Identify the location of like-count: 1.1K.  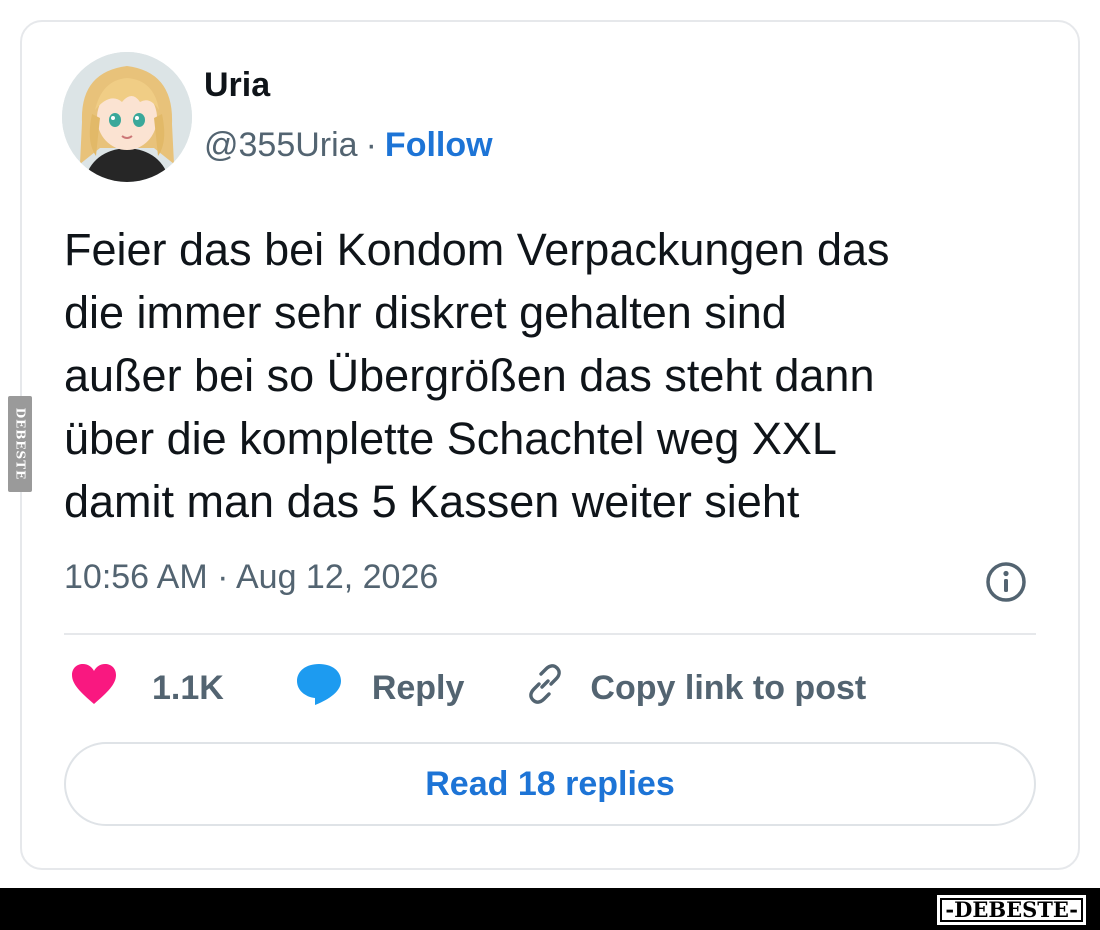
(188, 687).